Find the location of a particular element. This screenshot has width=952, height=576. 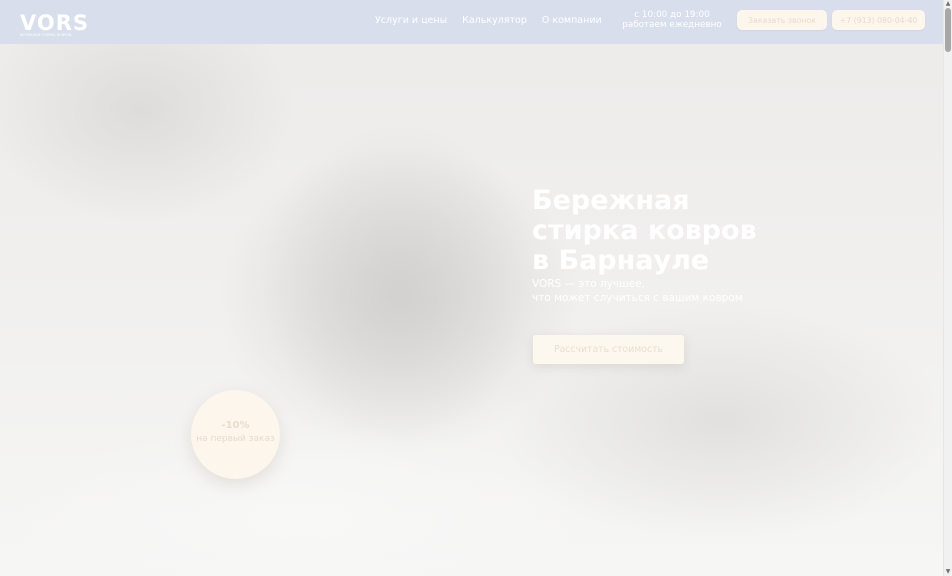

scroll-down-arrow-icon: ▼ is located at coordinates (948, 572).